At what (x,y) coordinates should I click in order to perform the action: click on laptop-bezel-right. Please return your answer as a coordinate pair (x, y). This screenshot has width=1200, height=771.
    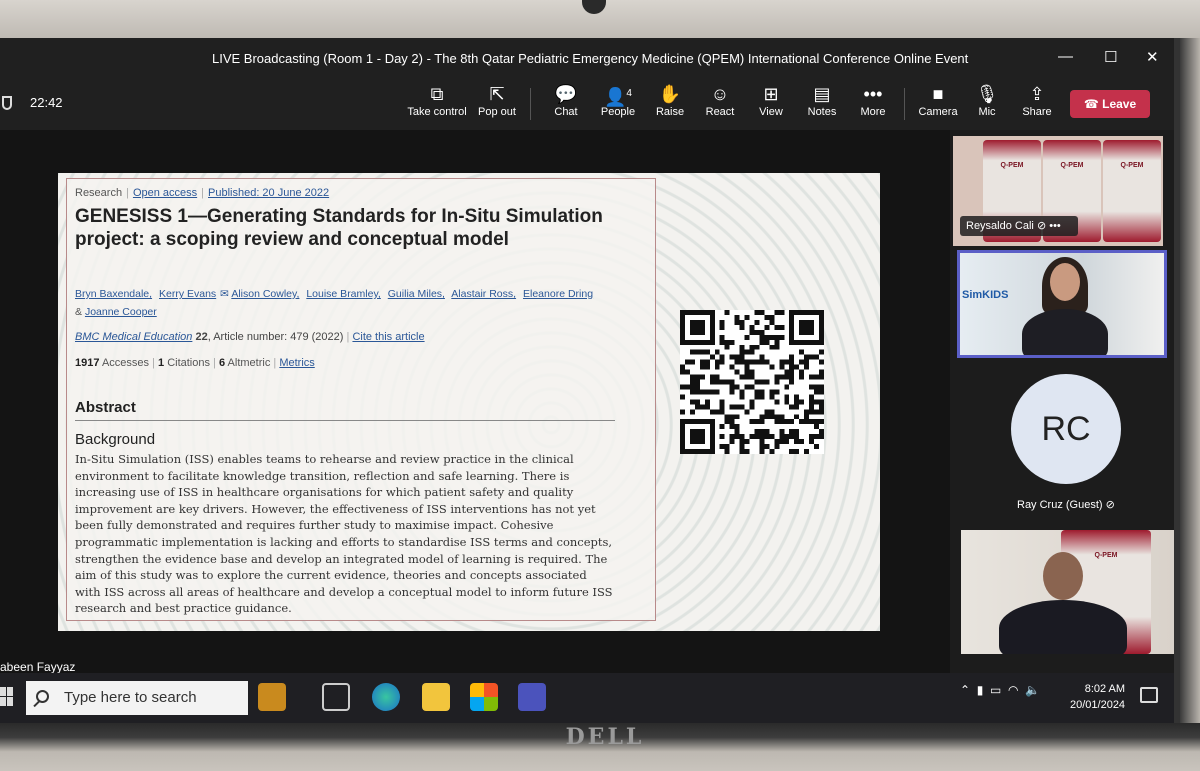
    Looking at the image, I should click on (1190, 380).